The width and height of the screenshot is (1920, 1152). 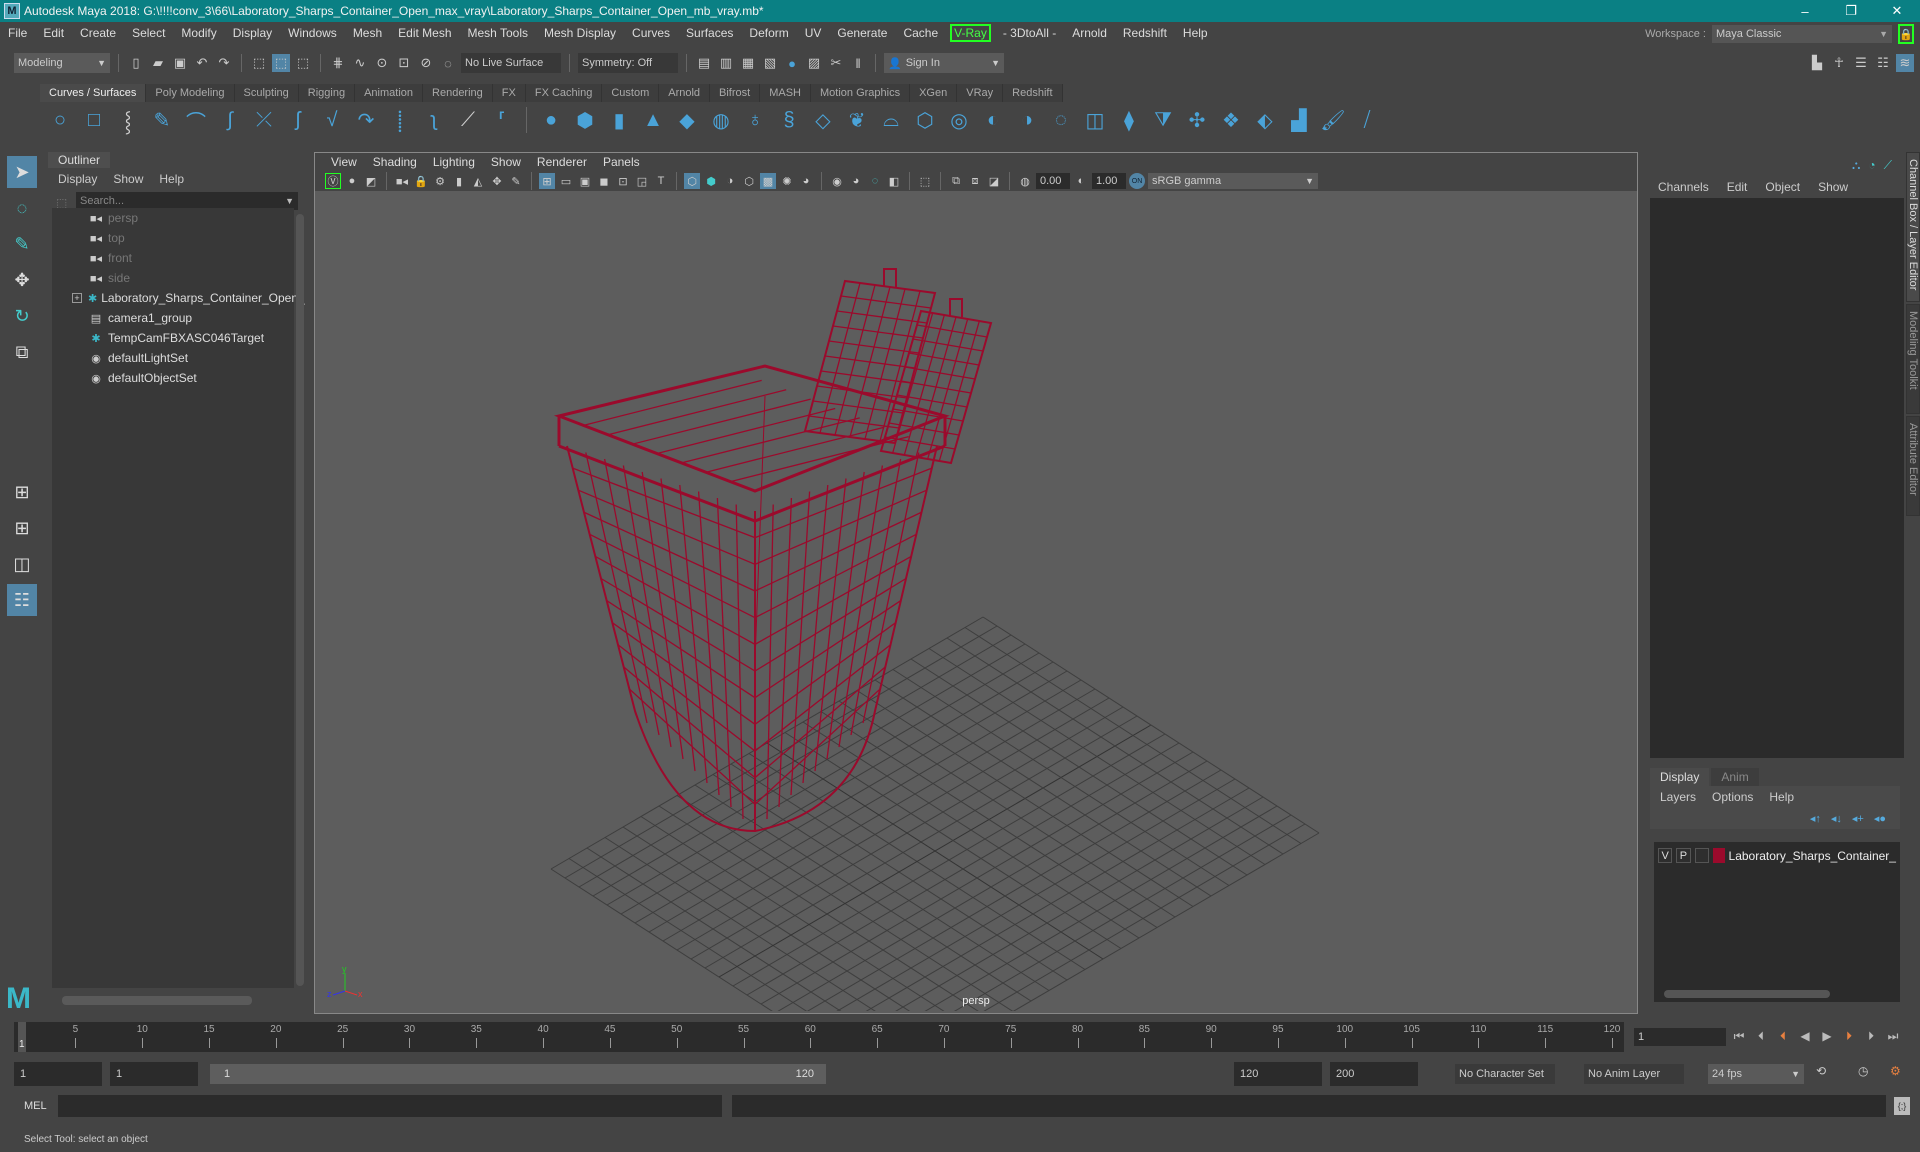 What do you see at coordinates (585, 181) in the screenshot?
I see `resolution-gate-icon: ▣` at bounding box center [585, 181].